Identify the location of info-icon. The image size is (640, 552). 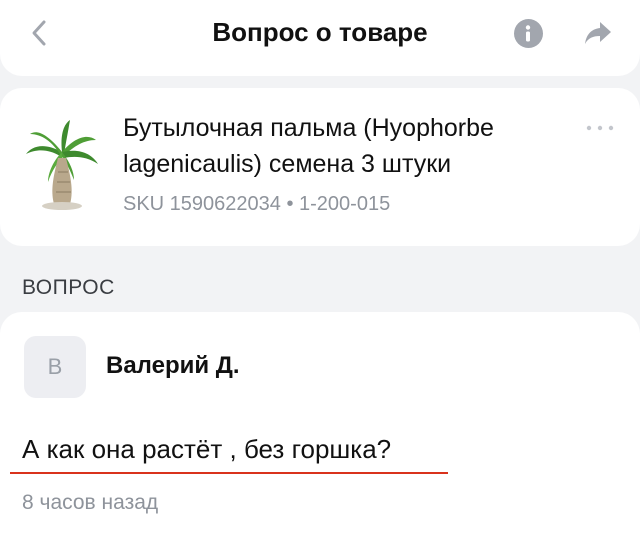
(528, 33).